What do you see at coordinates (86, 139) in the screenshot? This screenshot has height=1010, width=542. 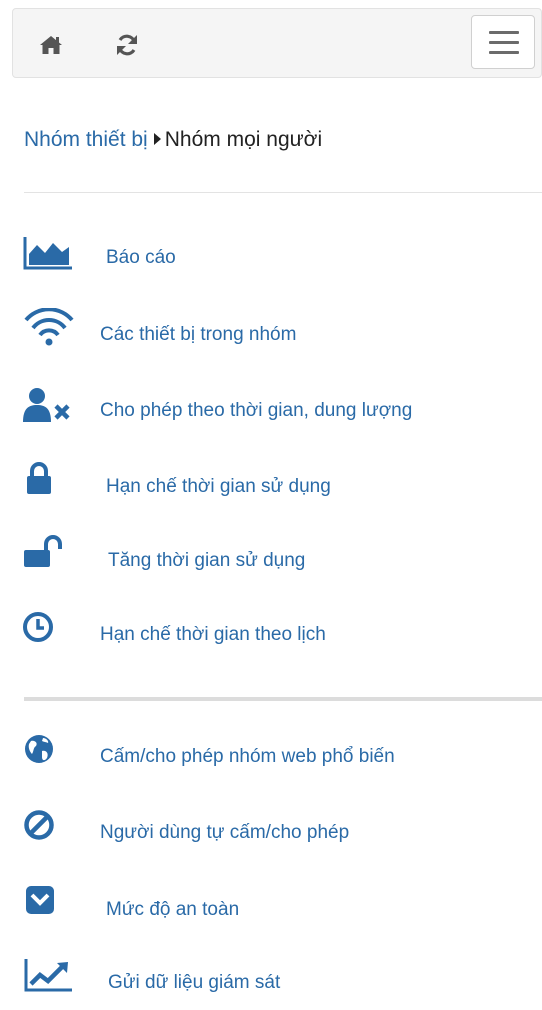 I see `breadcrumb-parent-link: Nhóm thiết bị` at bounding box center [86, 139].